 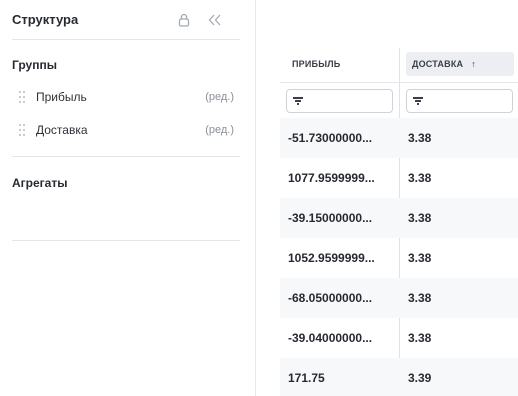 What do you see at coordinates (399, 338) in the screenshot?
I see `table-row: -39.04000000... 3.38` at bounding box center [399, 338].